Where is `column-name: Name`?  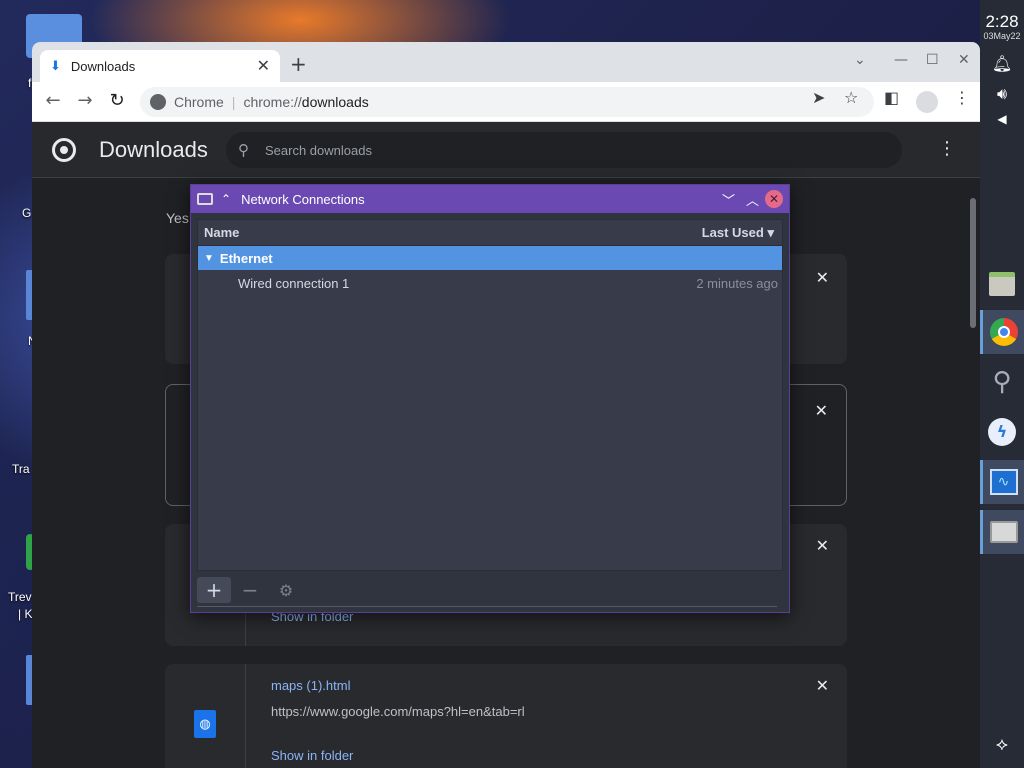
column-name: Name is located at coordinates (221, 232).